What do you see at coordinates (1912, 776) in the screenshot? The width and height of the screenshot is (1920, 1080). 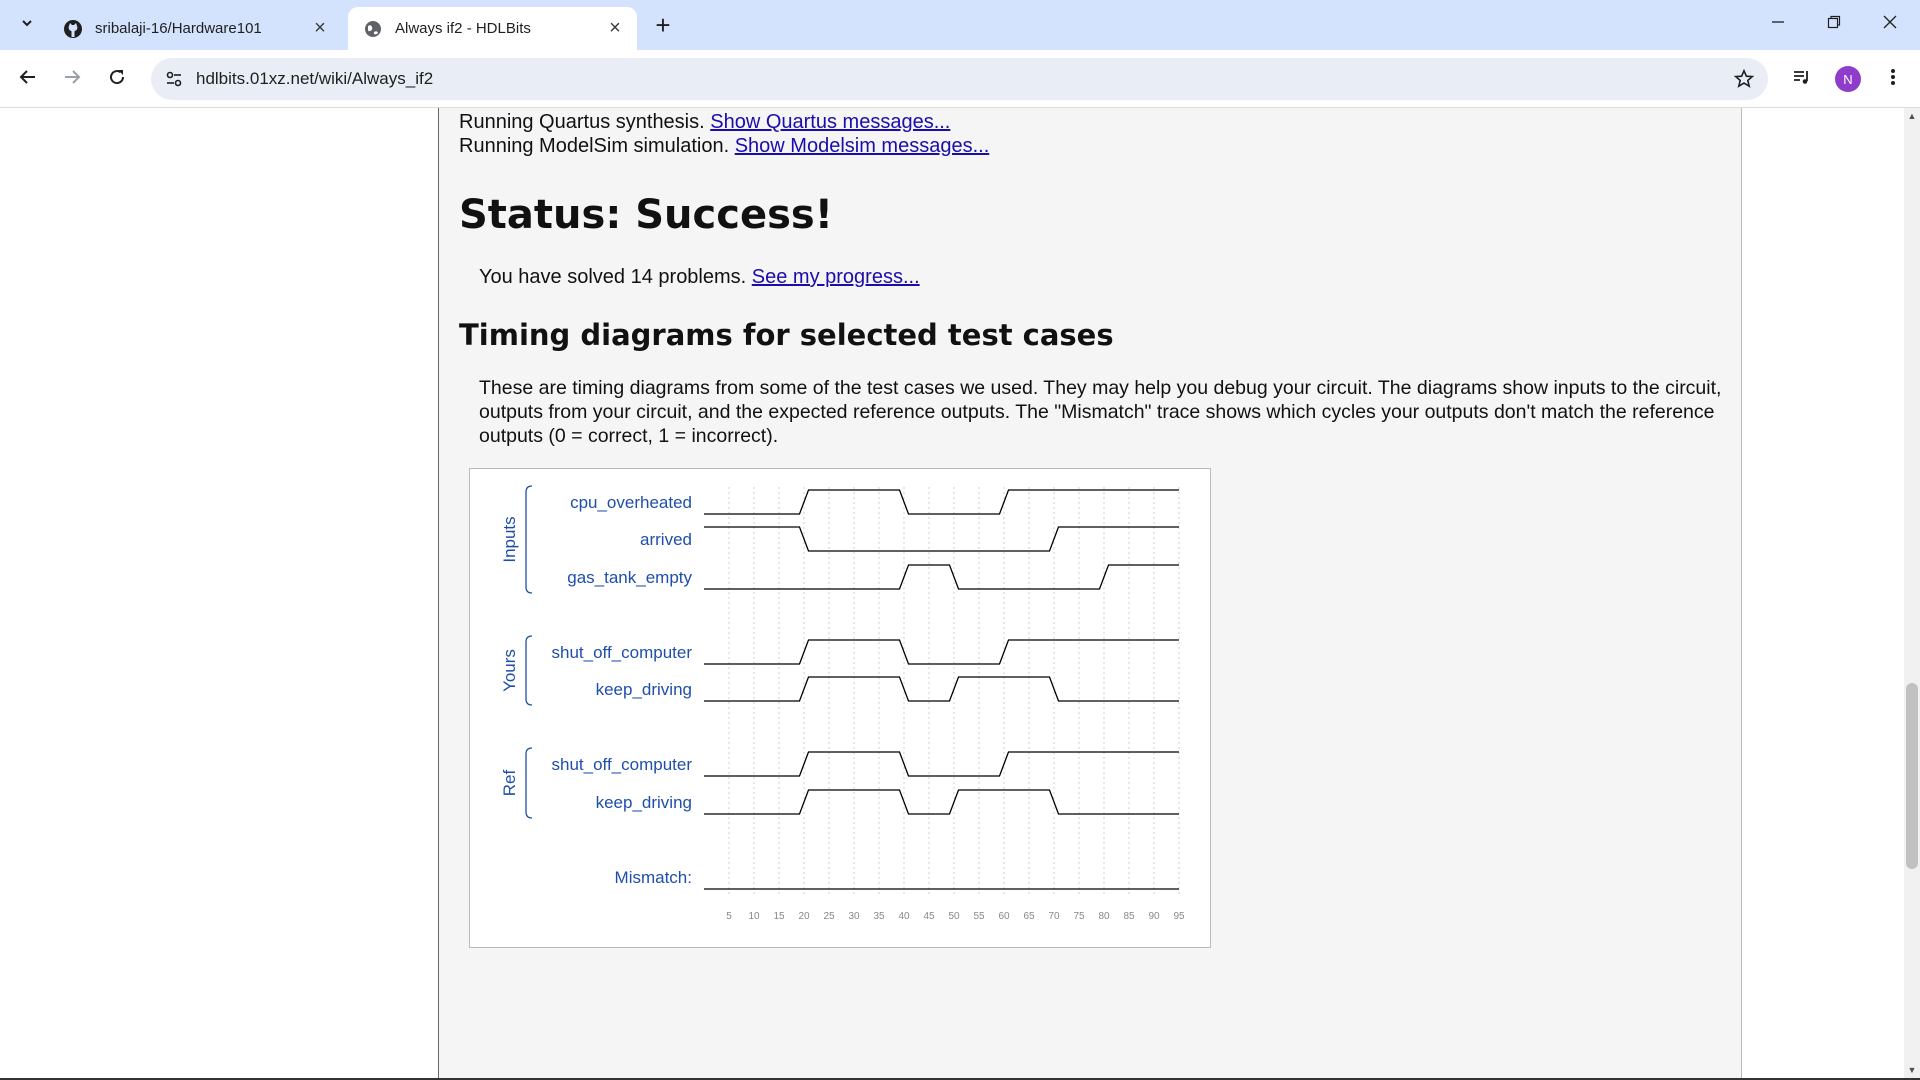 I see `scrollbar-thumb` at bounding box center [1912, 776].